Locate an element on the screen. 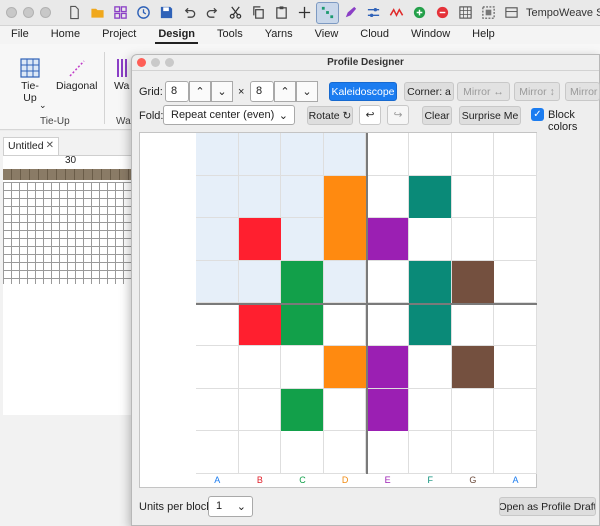 The image size is (600, 526). clear-button: Clear is located at coordinates (437, 115).